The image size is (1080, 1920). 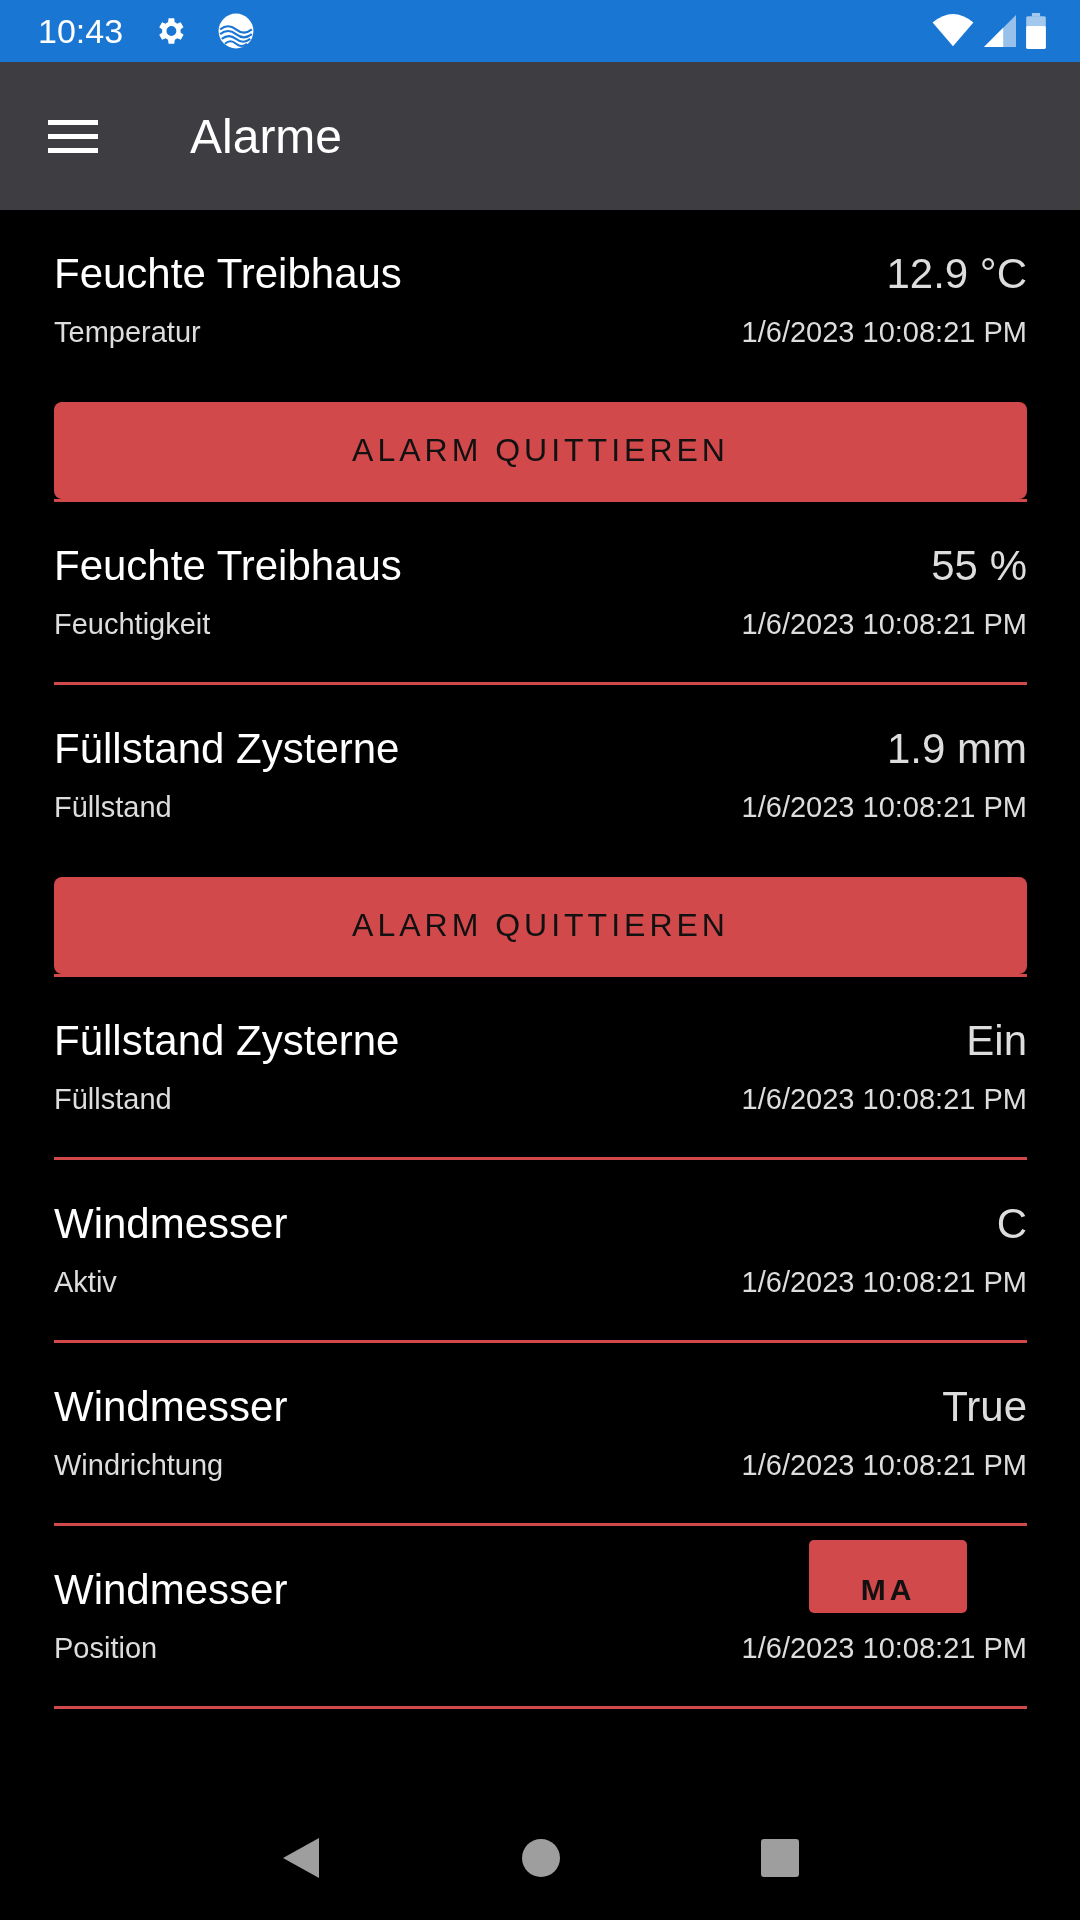 What do you see at coordinates (133, 624) in the screenshot?
I see `alarm-type: Feuchtigkeit` at bounding box center [133, 624].